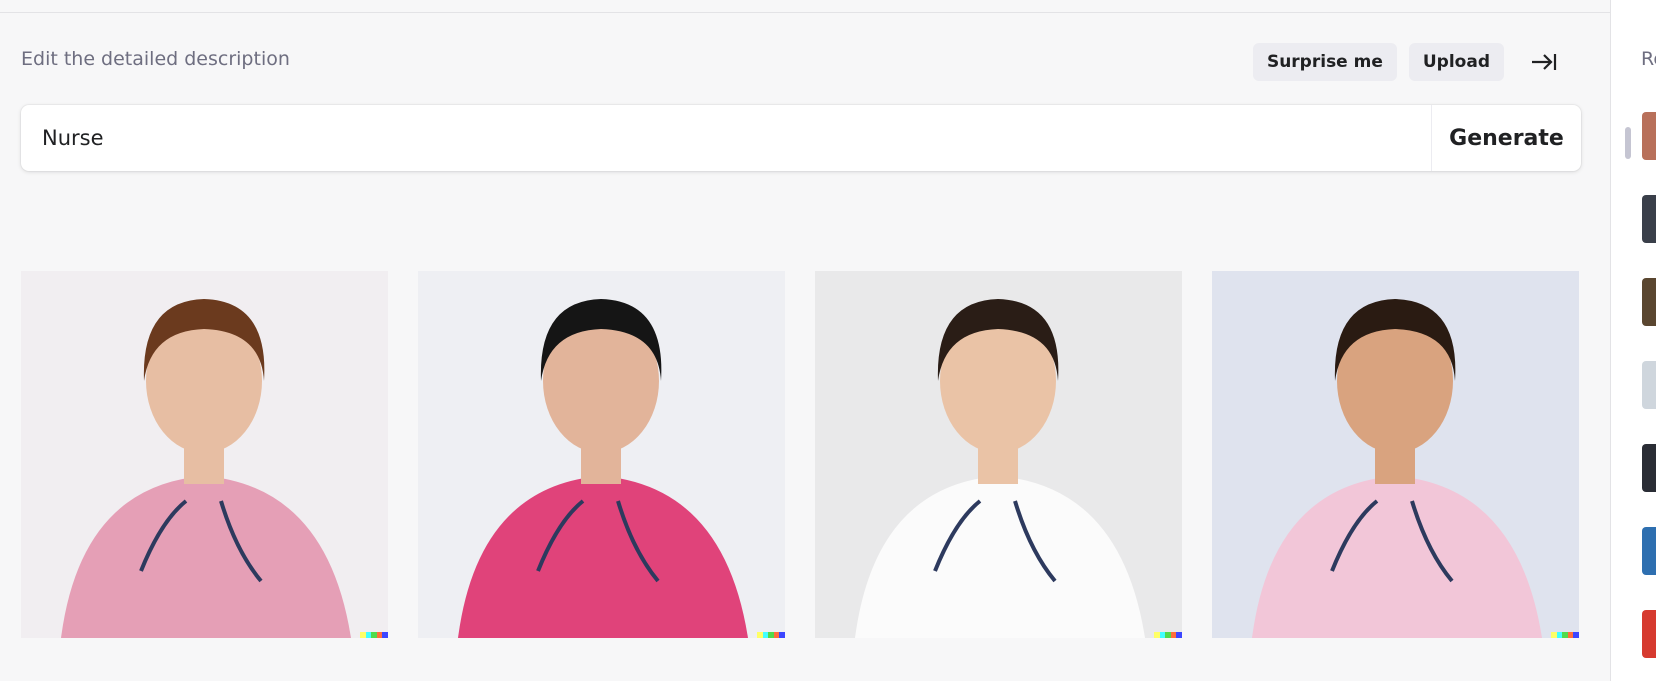 This screenshot has width=1656, height=681. I want to click on collapse-sidebar-button, so click(1544, 62).